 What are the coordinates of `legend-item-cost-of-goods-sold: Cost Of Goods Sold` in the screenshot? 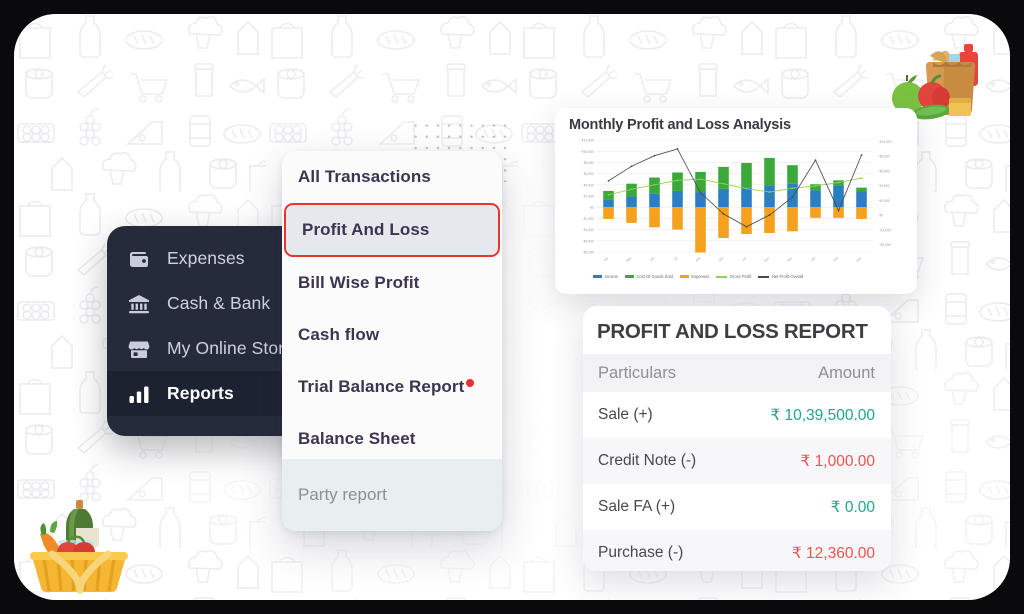 It's located at (648, 276).